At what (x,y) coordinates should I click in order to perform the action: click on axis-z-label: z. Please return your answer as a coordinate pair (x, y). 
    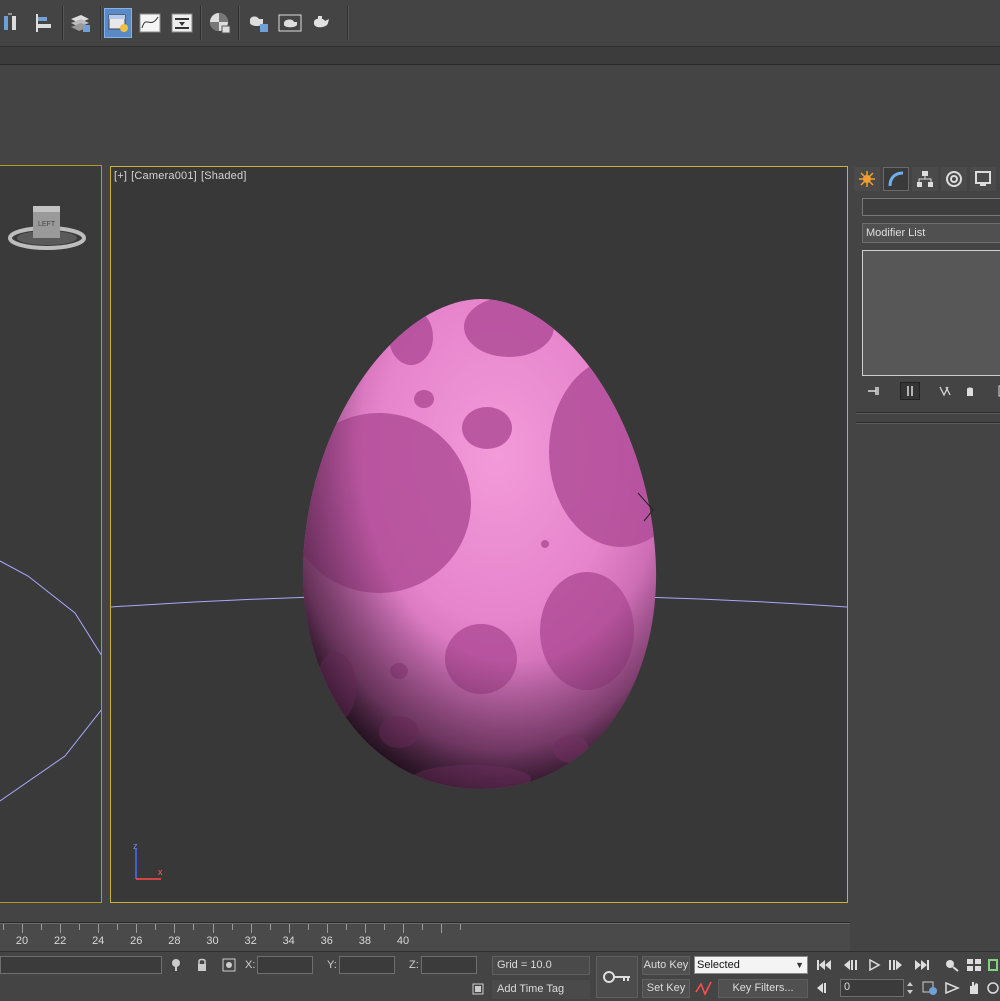
    Looking at the image, I should click on (135, 846).